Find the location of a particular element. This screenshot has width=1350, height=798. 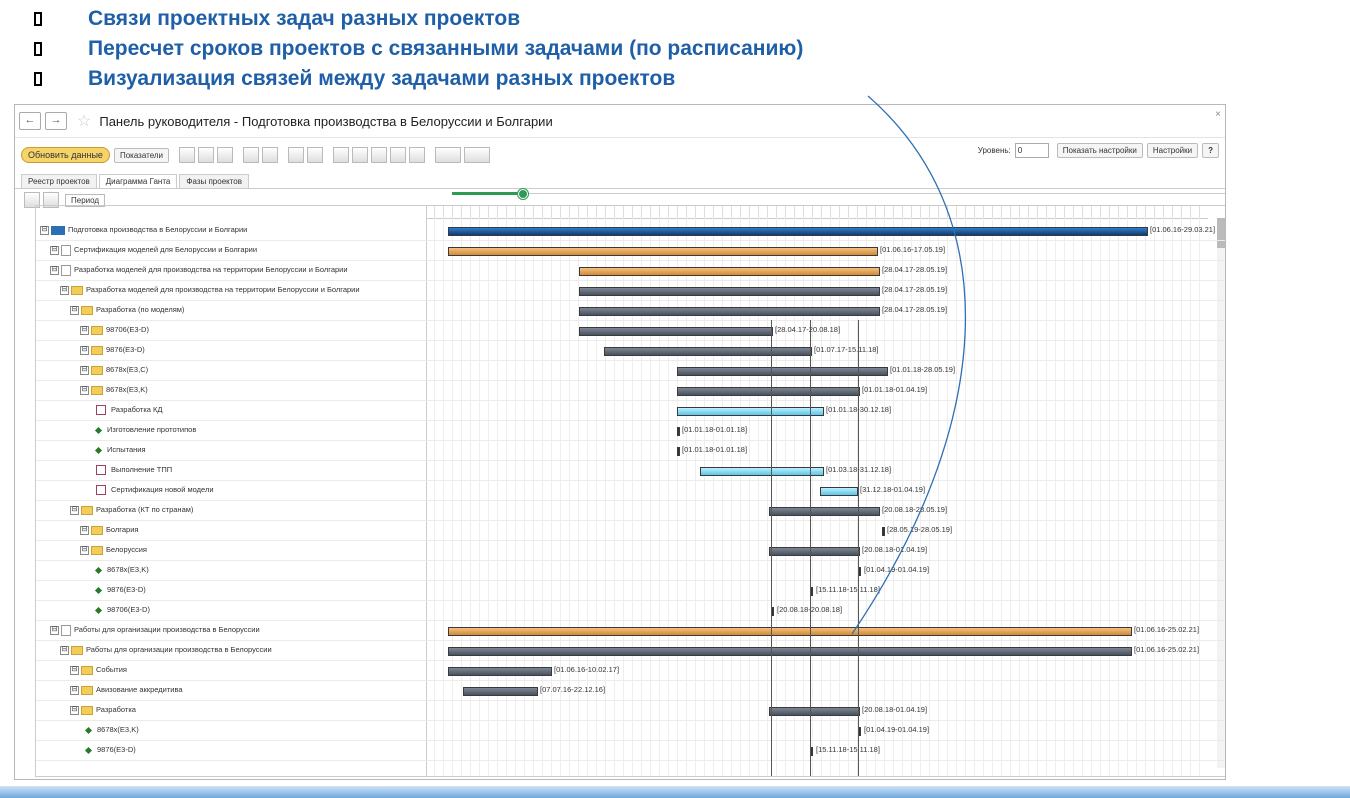

gantt-row: ⊟ Разработка [20.08.18-01.04.19] is located at coordinates (630, 710).